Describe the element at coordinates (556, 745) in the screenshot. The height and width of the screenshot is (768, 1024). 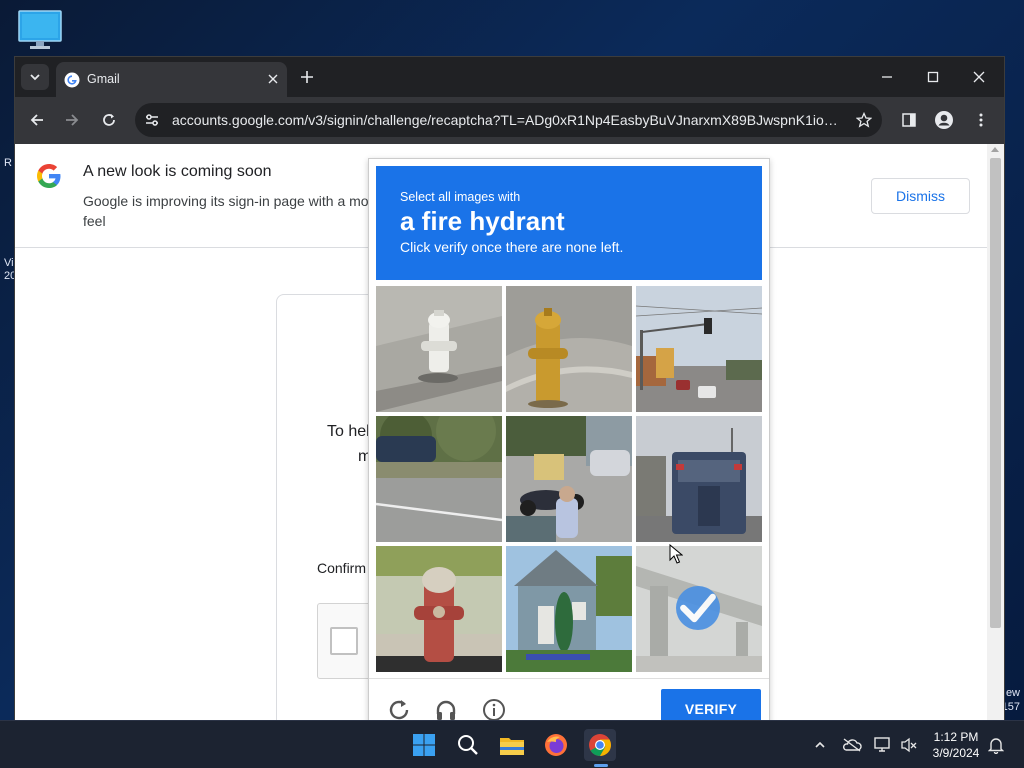
I see `firefox-icon` at that location.